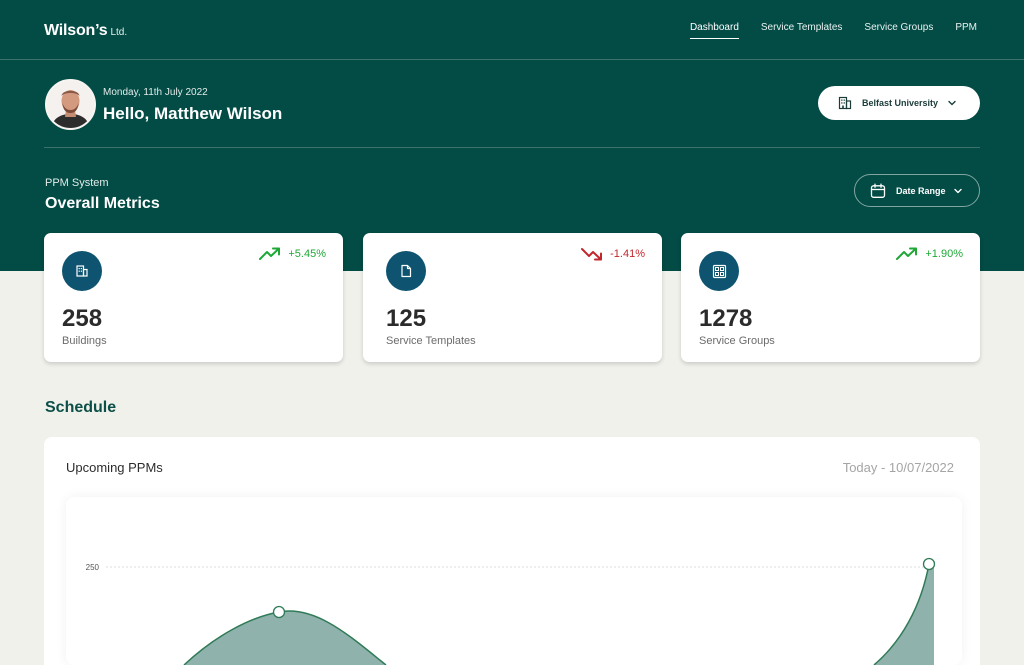 The image size is (1024, 665). I want to click on metric-value: 125, so click(406, 318).